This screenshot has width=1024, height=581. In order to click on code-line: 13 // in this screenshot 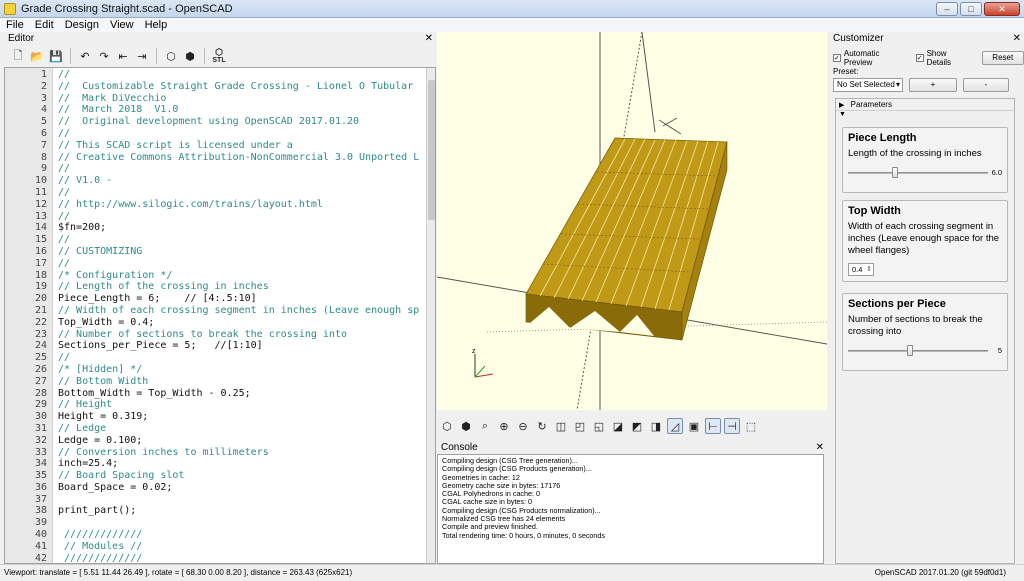, I will do `click(220, 217)`.